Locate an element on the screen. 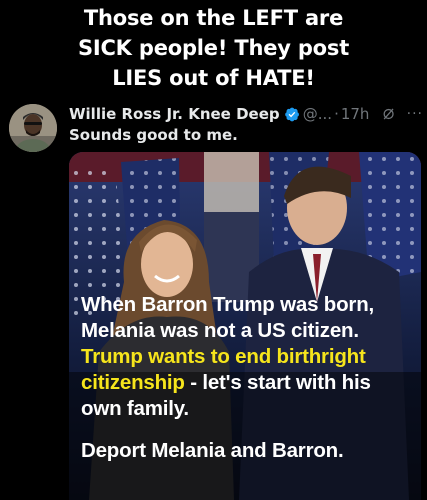 This screenshot has height=500, width=427. image-text-line-2: Melania was not a US citizen. is located at coordinates (220, 330).